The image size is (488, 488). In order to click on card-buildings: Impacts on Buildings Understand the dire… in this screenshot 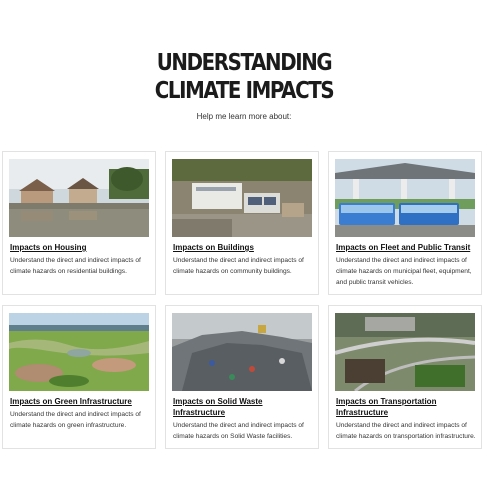, I will do `click(242, 223)`.